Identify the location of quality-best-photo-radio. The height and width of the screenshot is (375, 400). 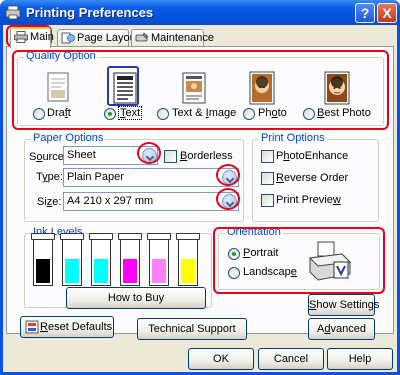
(309, 114).